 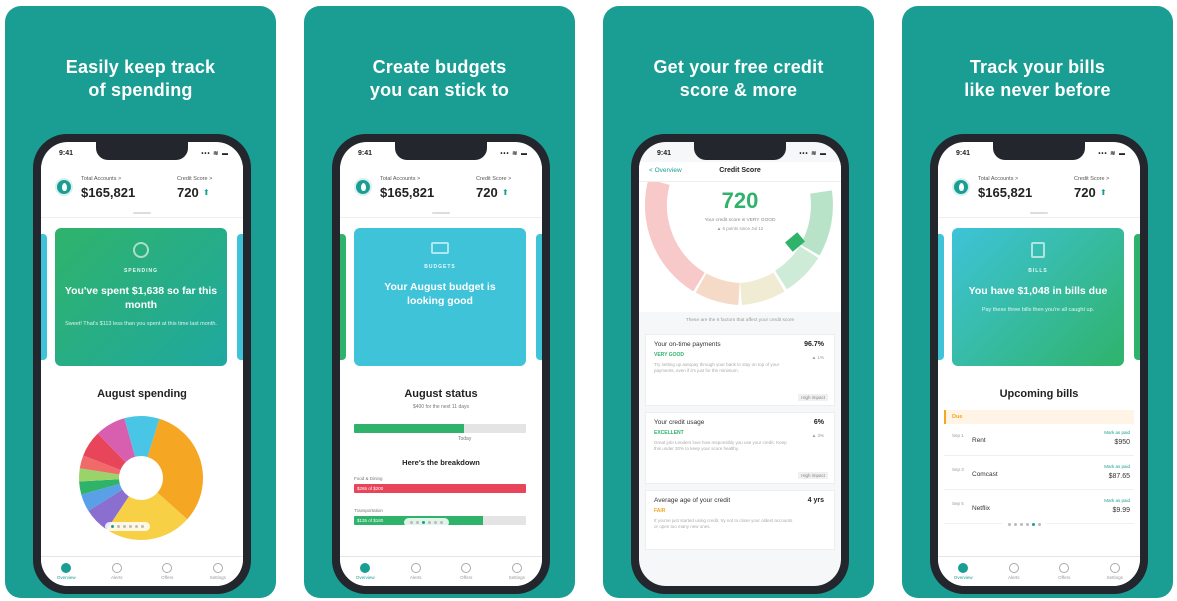 I want to click on panel-heading: Track your bills like never before, so click(x=1037, y=78).